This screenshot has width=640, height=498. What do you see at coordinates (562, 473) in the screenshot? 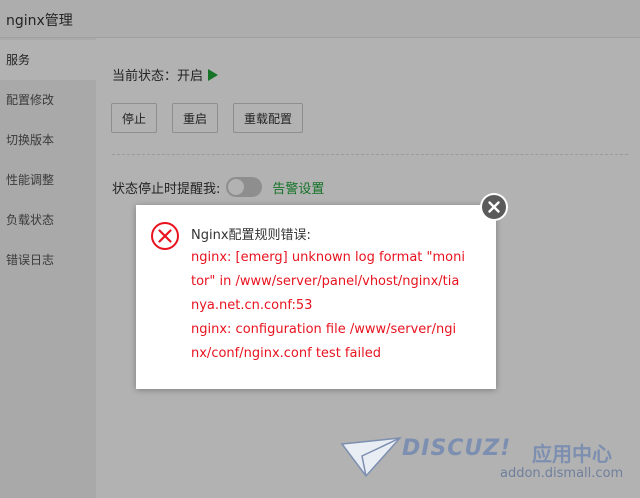
I see `watermark-domain: addon.dismall.com` at bounding box center [562, 473].